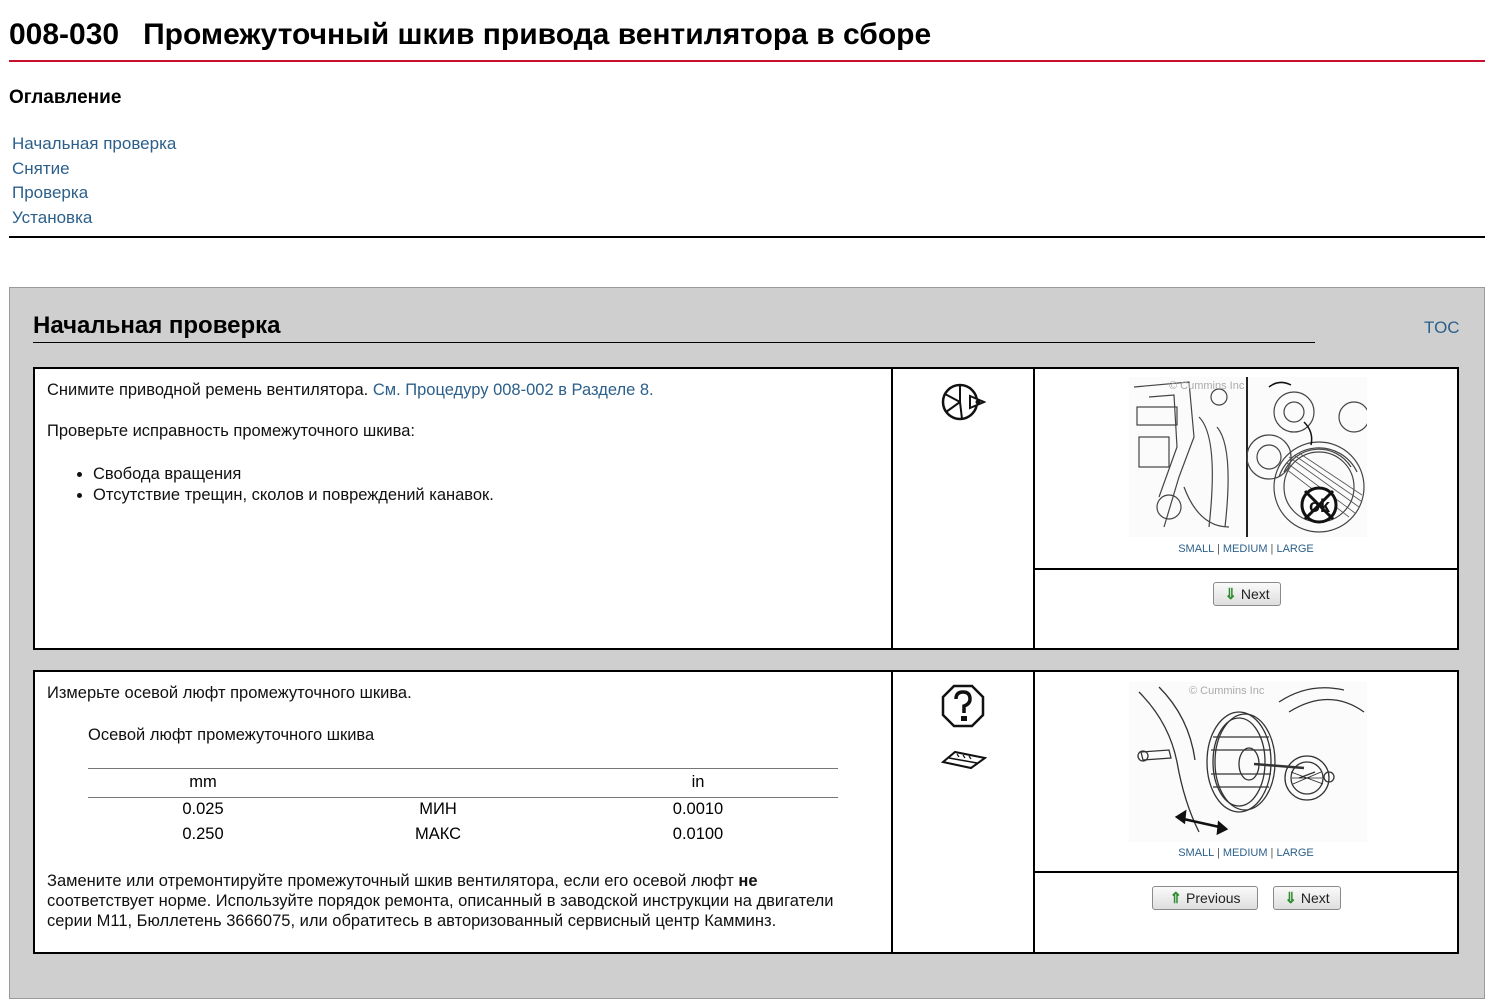  Describe the element at coordinates (52, 217) in the screenshot. I see `toc-link-installation: Установка` at that location.